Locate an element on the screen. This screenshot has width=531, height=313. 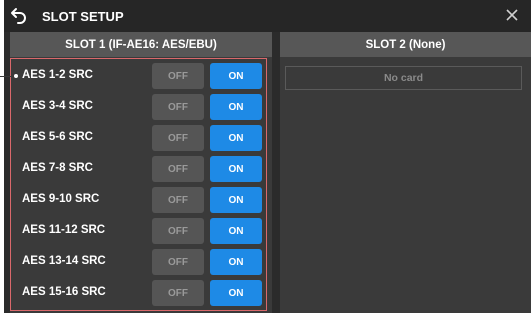
src-row-label: AES 13-14 SRC is located at coordinates (64, 261).